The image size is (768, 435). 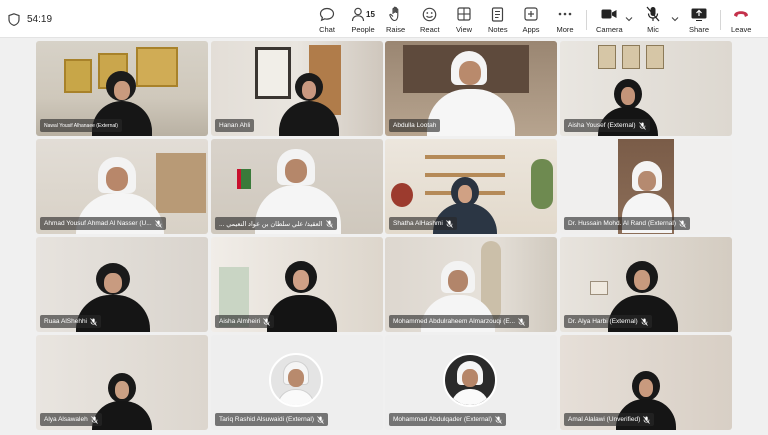 I want to click on view-button: View, so click(x=464, y=21).